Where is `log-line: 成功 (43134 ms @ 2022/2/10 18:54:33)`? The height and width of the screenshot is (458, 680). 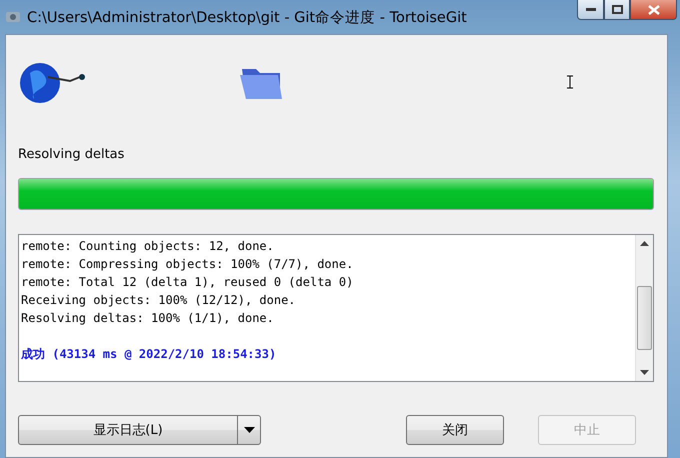 log-line: 成功 (43134 ms @ 2022/2/10 18:54:33) is located at coordinates (149, 354).